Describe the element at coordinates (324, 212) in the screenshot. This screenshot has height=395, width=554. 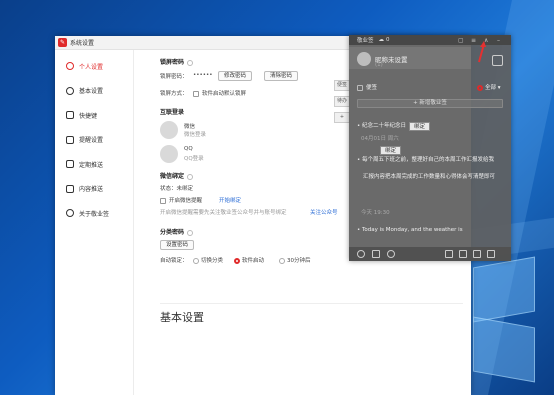
I see `follow-account-link: 关注公众号` at that location.